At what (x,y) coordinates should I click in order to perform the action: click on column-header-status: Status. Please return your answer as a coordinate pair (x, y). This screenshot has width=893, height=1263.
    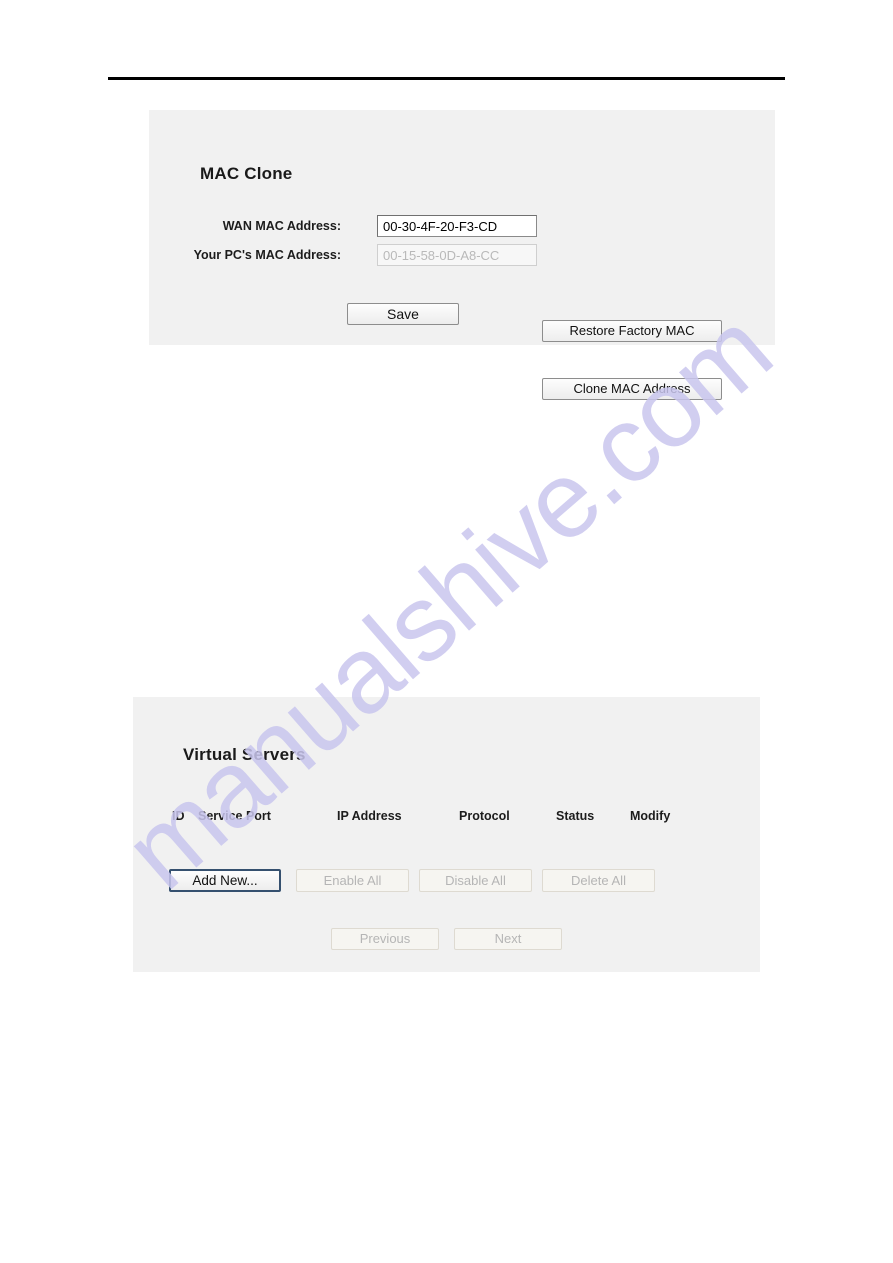
    Looking at the image, I should click on (575, 816).